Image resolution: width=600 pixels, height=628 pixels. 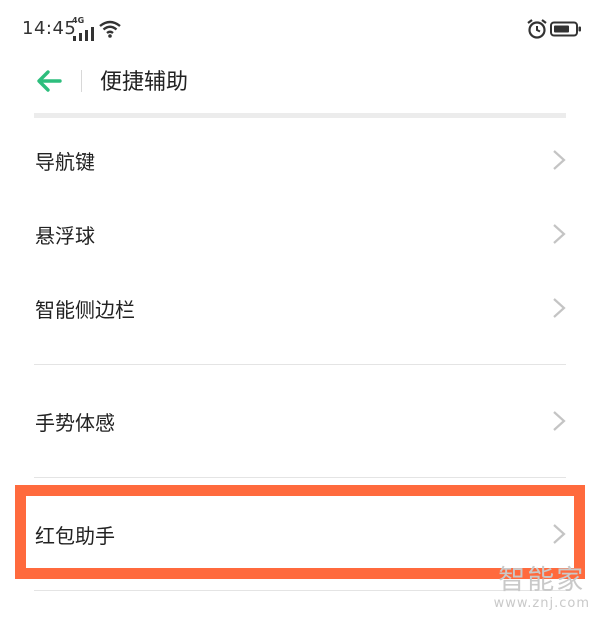 I want to click on wifi-icon, so click(x=110, y=29).